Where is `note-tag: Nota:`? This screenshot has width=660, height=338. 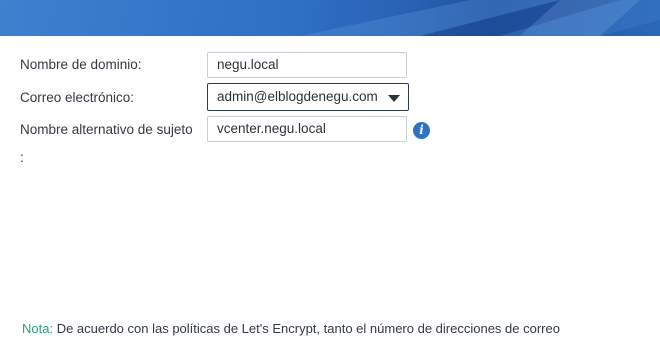 note-tag: Nota: is located at coordinates (38, 328).